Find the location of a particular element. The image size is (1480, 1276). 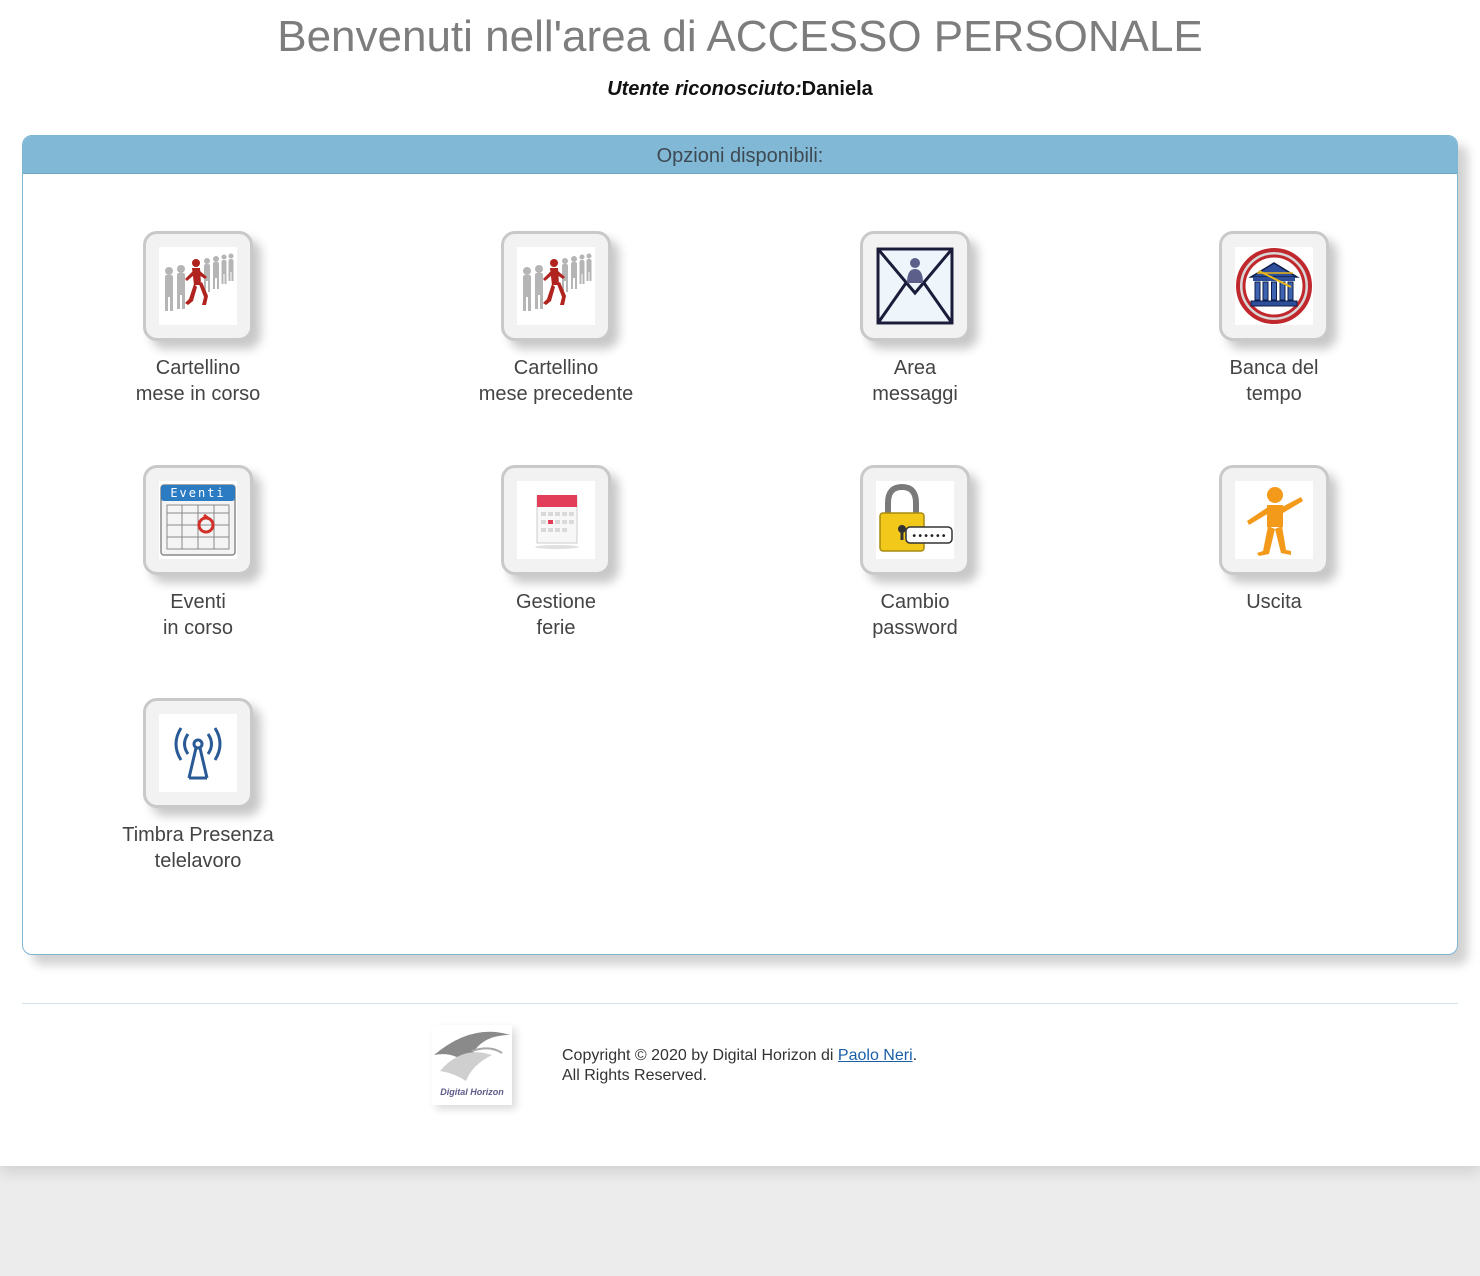

recognized-user: Utente riconosciuto:Daniela is located at coordinates (740, 89).